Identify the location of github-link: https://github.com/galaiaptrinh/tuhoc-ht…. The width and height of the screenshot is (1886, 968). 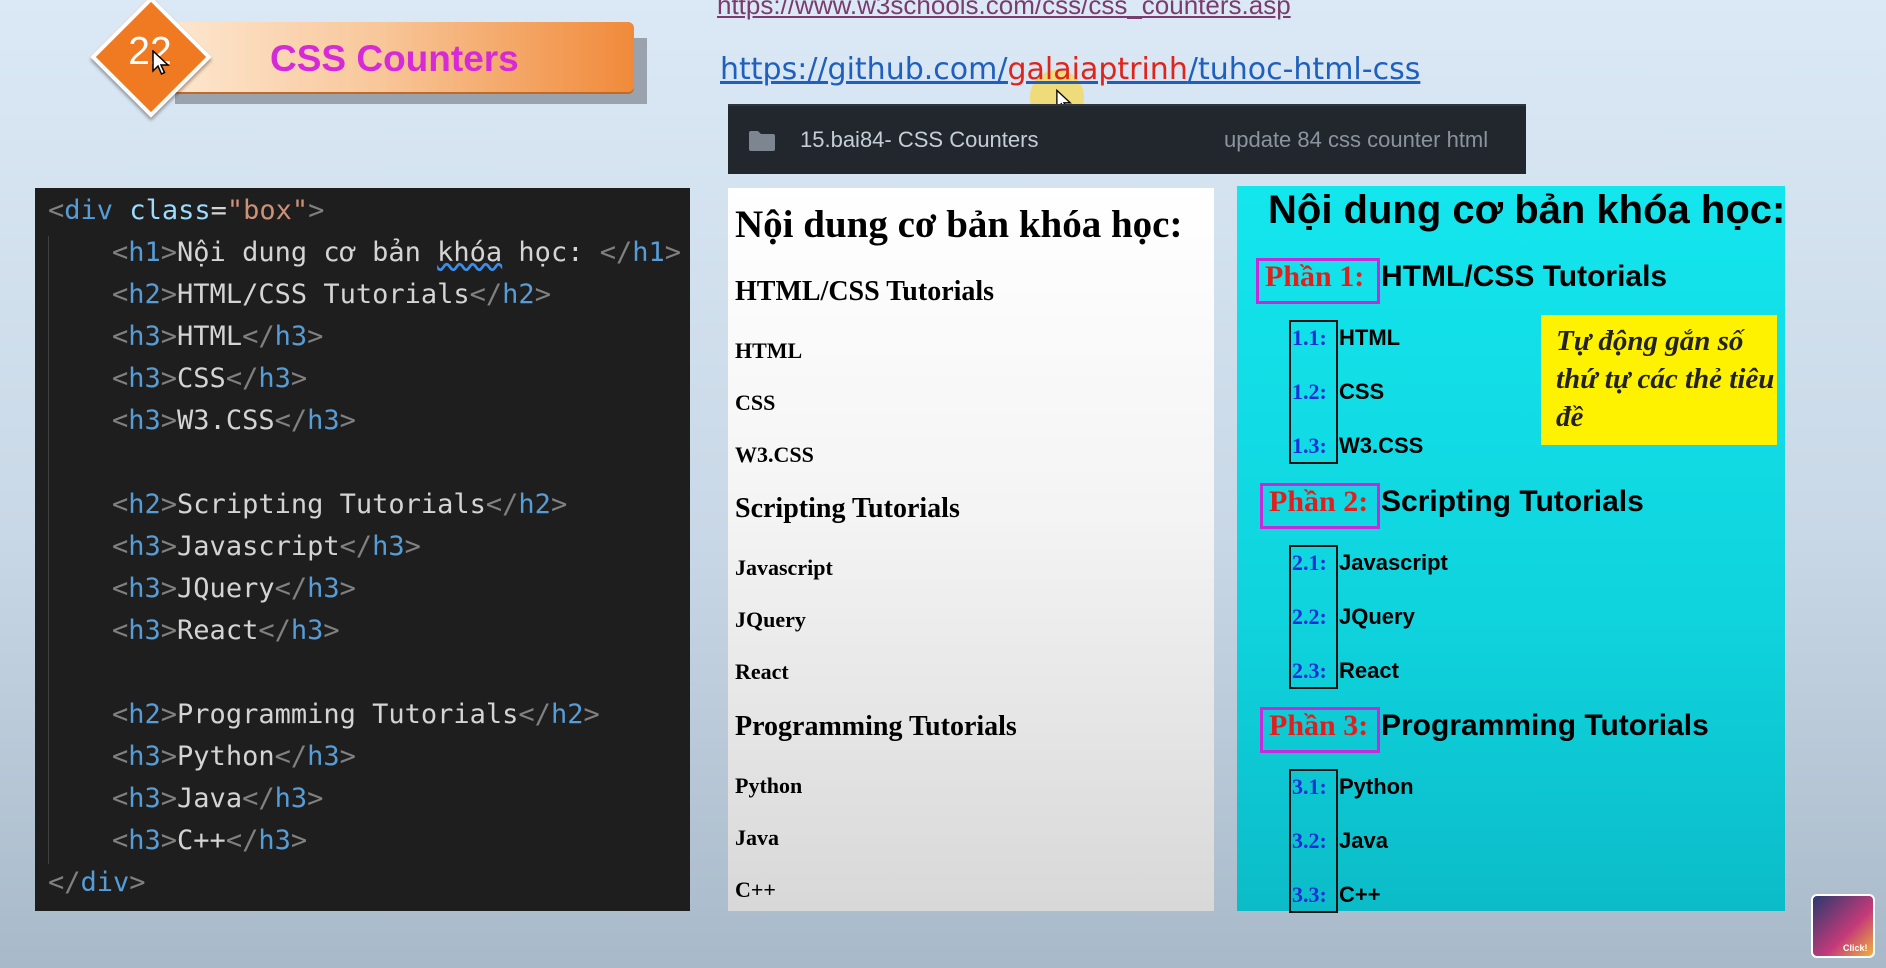
(1070, 69).